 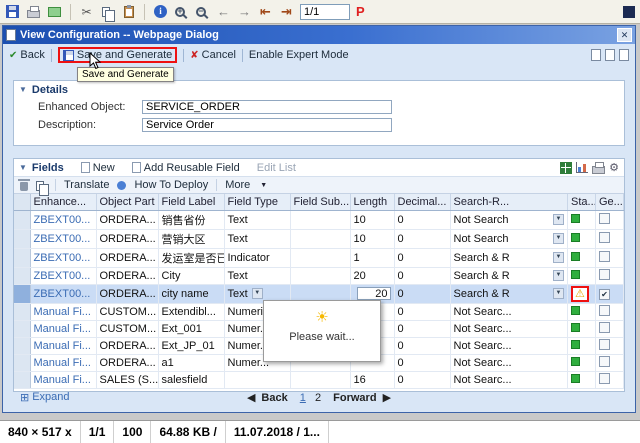 I want to click on delete-icon, so click(x=24, y=185).